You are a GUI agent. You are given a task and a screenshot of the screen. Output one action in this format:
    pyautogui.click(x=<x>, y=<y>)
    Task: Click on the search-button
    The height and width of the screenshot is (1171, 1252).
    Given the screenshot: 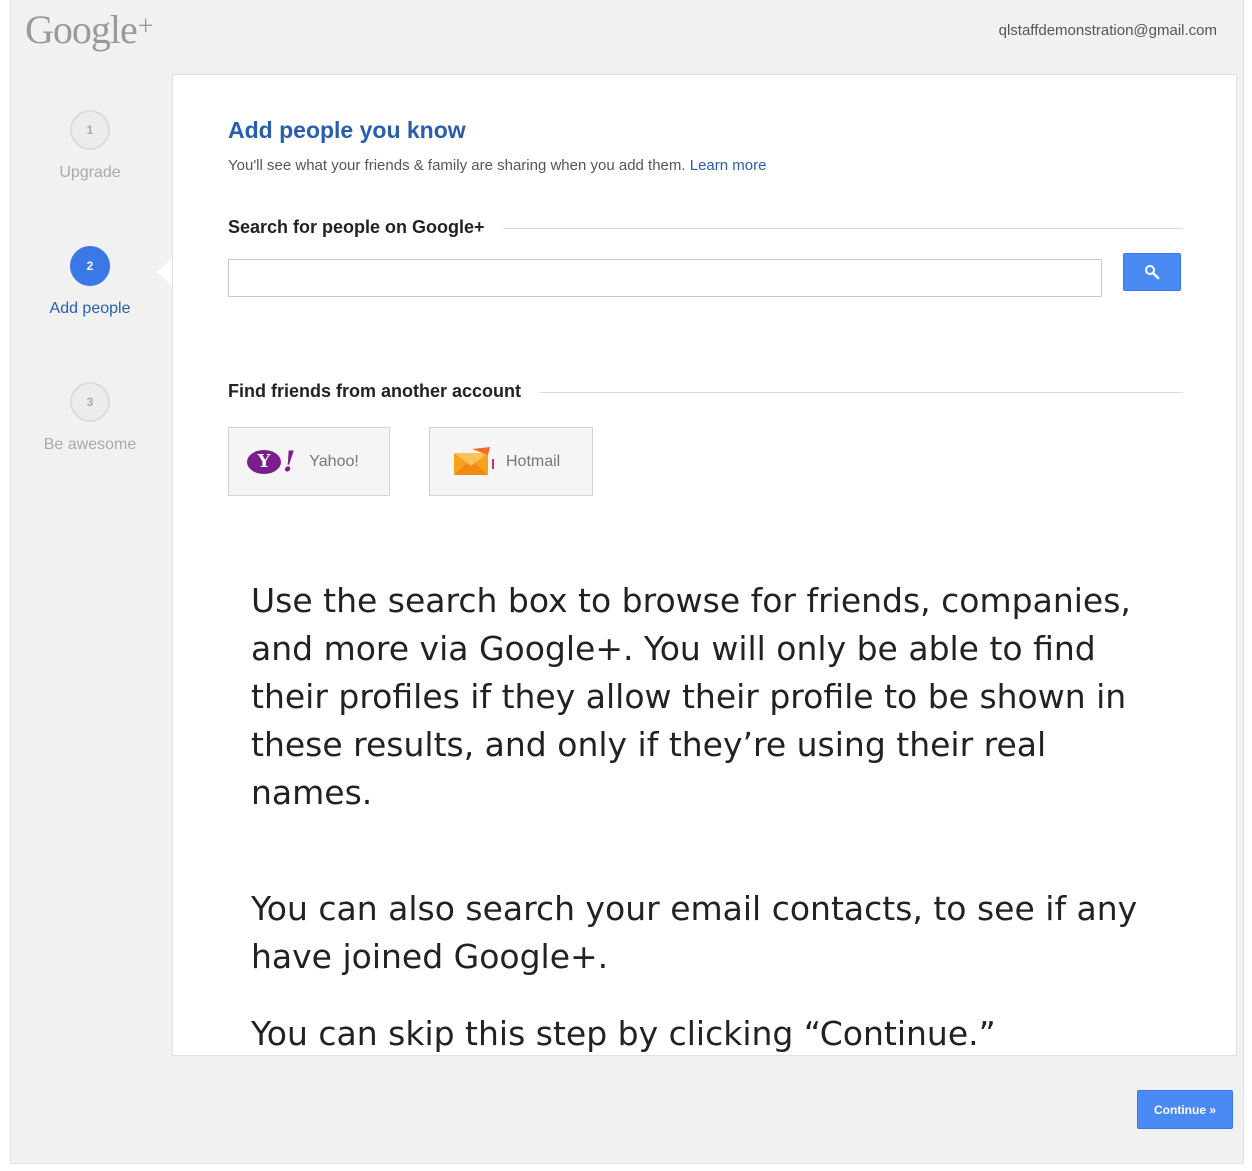 What is the action you would take?
    pyautogui.click(x=1152, y=272)
    